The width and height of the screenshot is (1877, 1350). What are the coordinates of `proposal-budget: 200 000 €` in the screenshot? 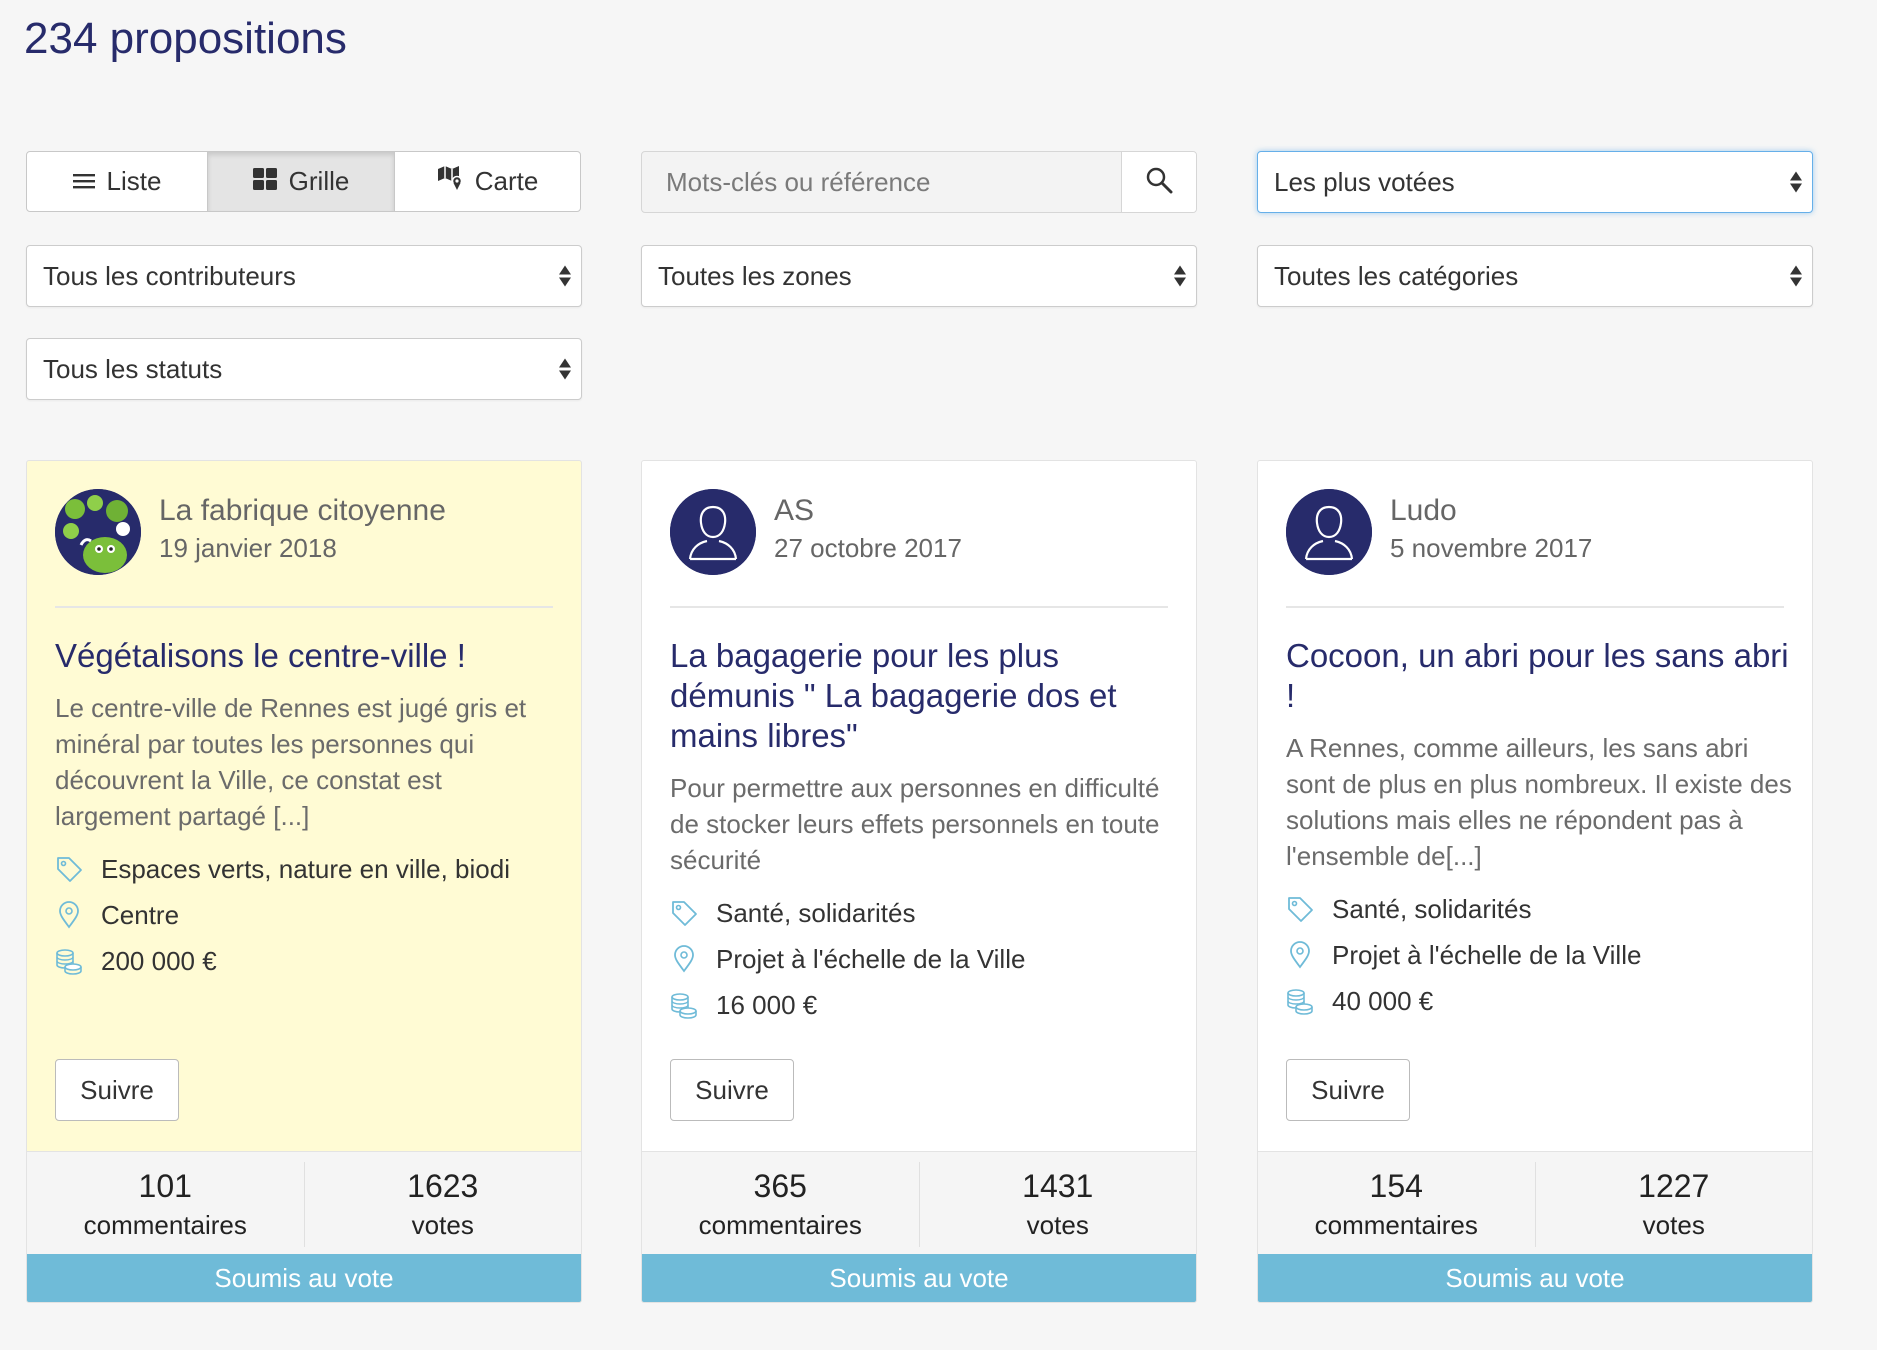 It's located at (308, 961).